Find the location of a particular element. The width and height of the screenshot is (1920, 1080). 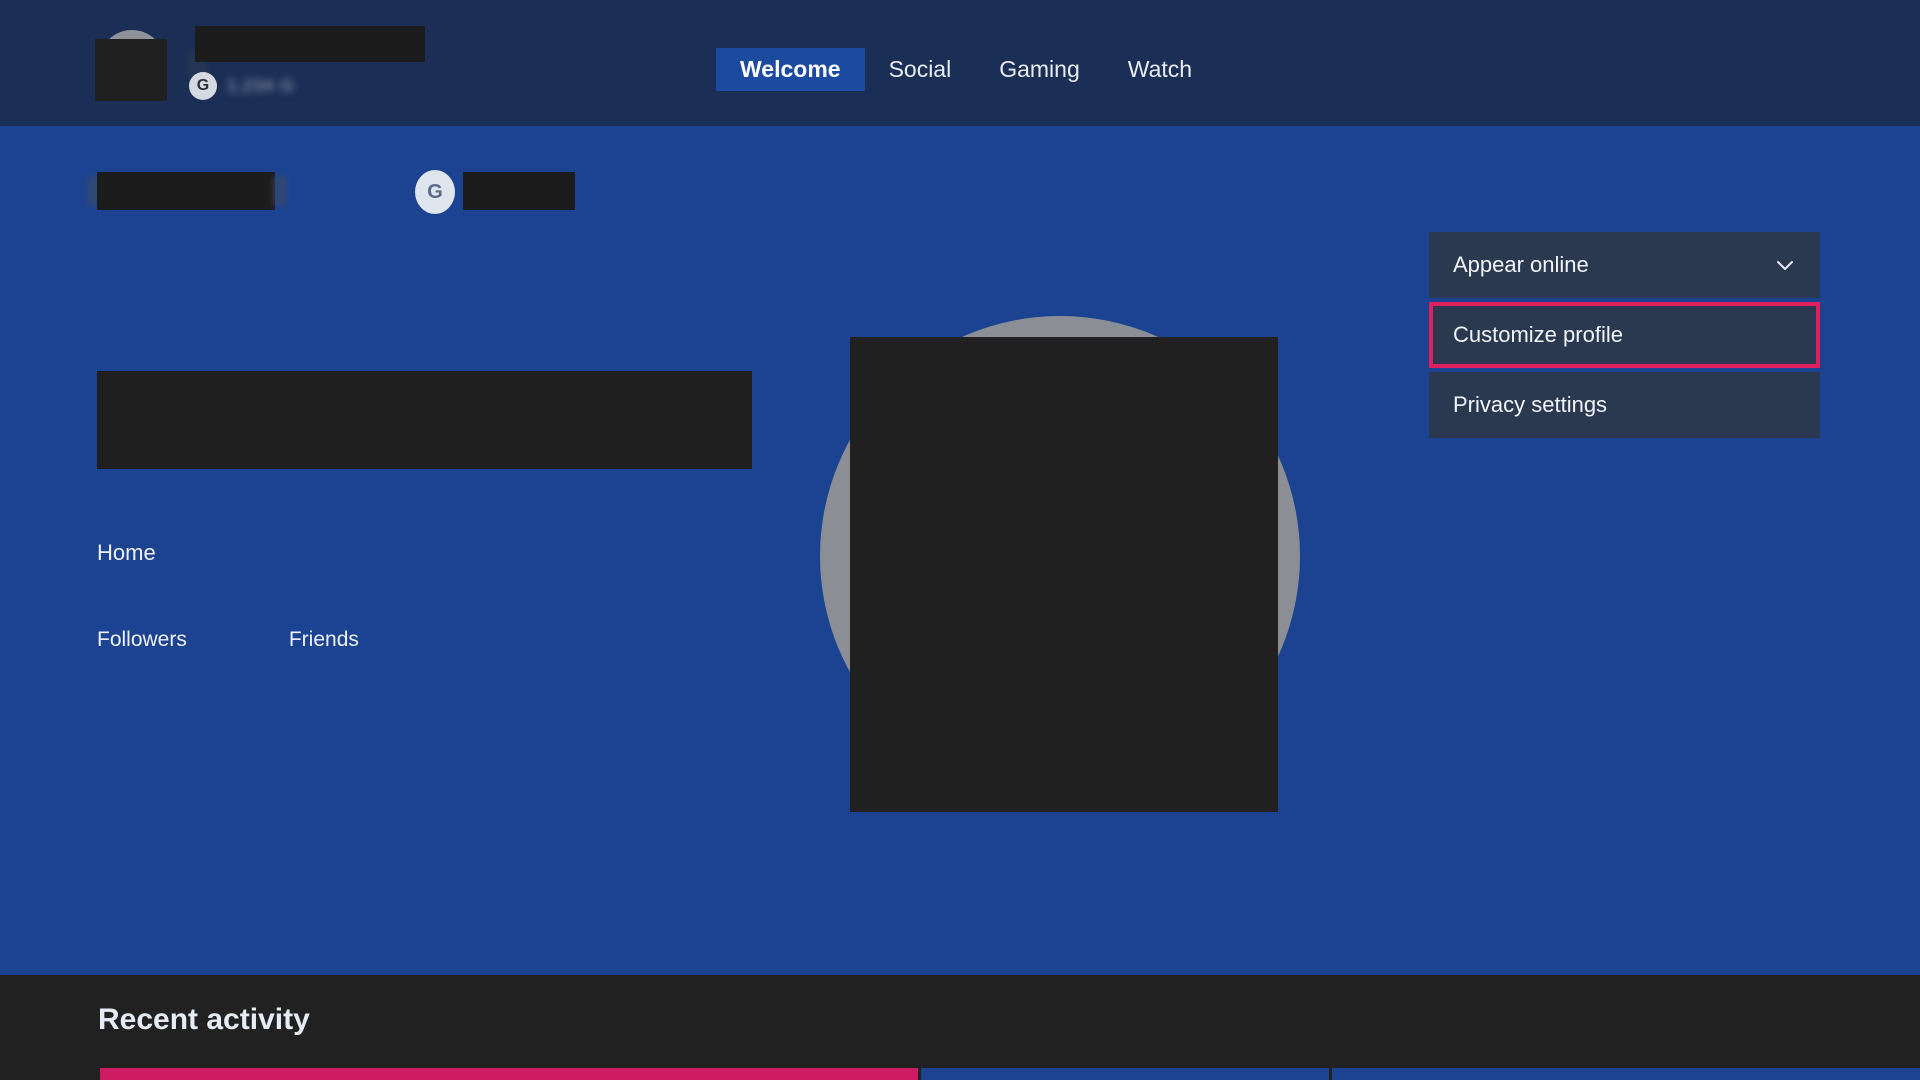

gamerscore-g-icon: G is located at coordinates (203, 86).